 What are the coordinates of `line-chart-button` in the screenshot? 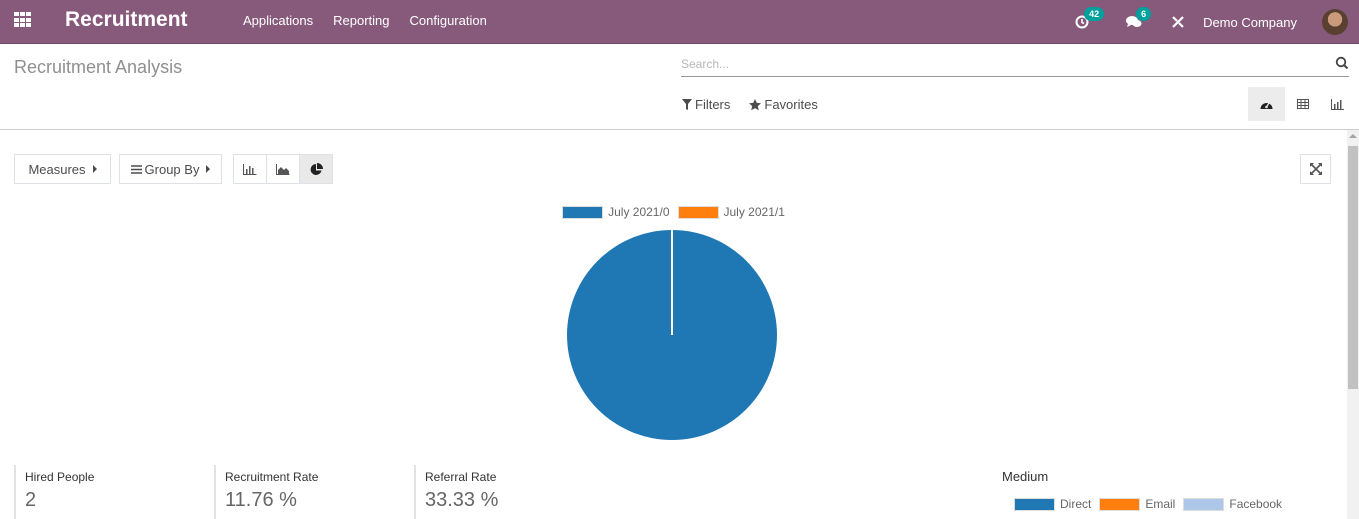 It's located at (283, 169).